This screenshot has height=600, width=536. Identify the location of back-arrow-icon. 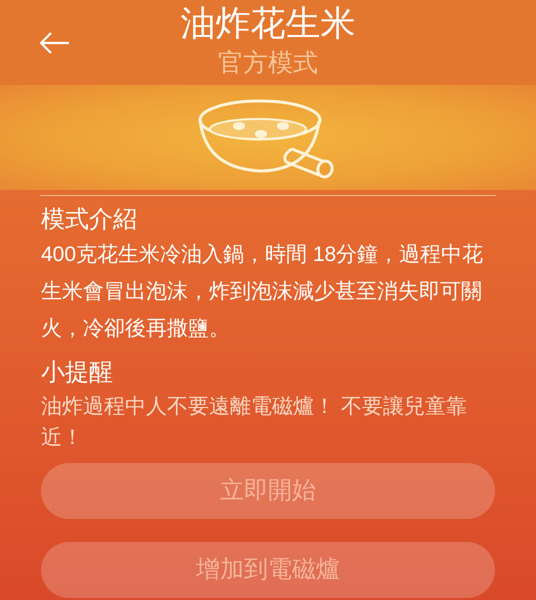
(55, 43).